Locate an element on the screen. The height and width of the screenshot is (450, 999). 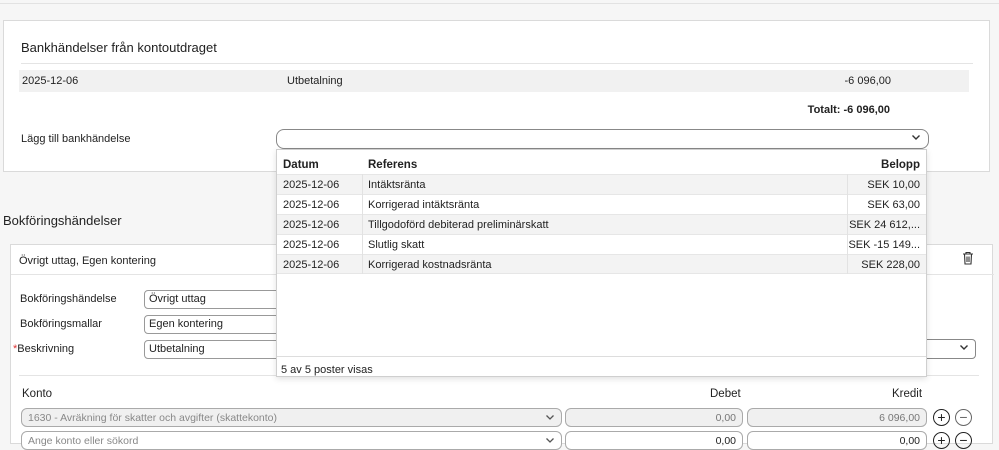
header-datum: Datum is located at coordinates (301, 165).